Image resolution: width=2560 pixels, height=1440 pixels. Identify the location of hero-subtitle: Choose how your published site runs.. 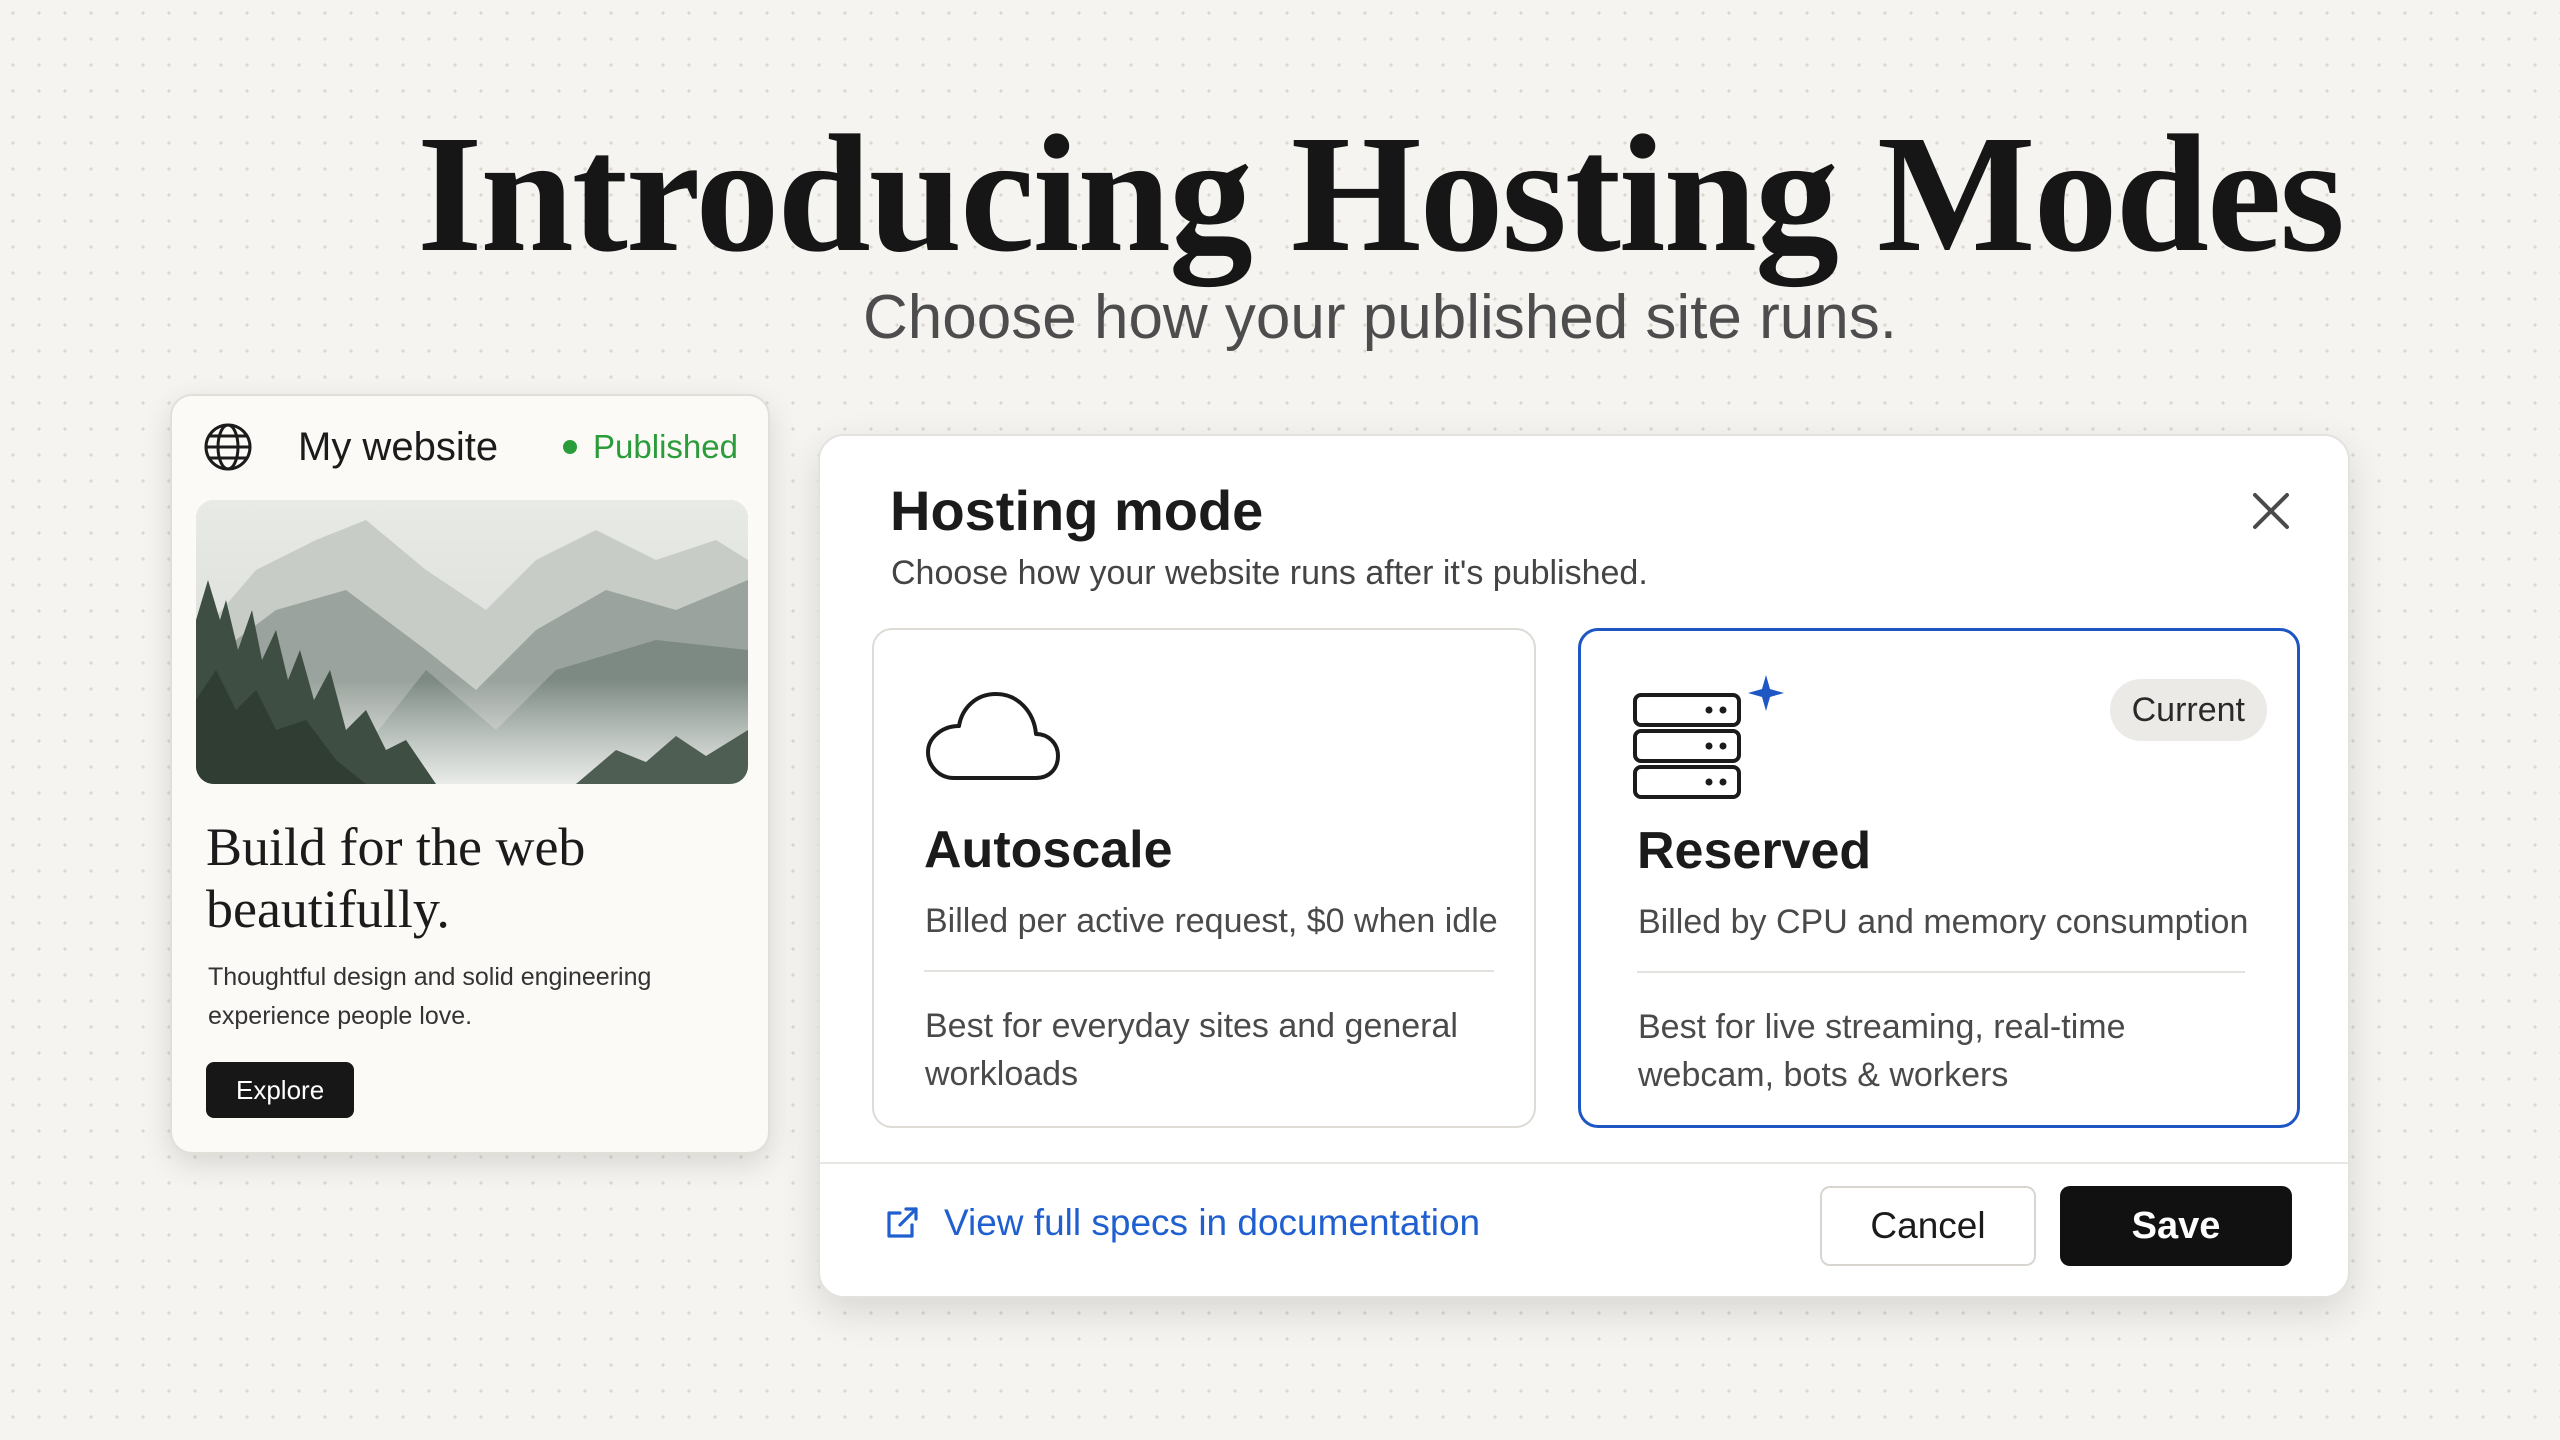
(1380, 317).